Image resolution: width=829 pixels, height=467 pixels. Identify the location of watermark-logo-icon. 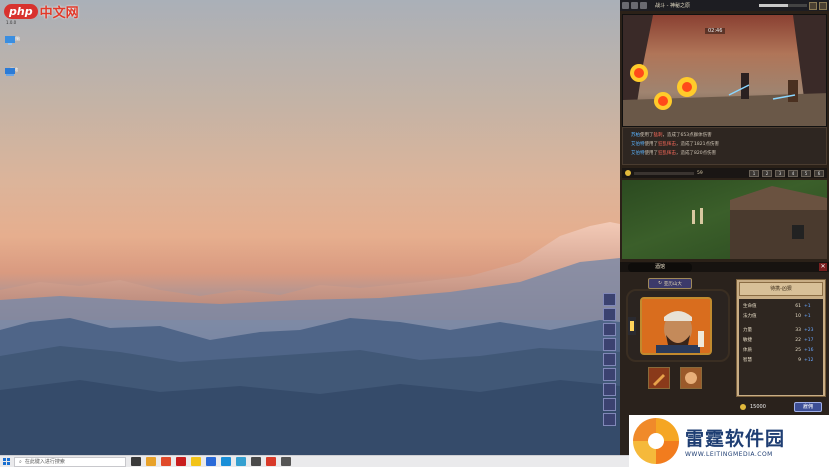
(656, 441).